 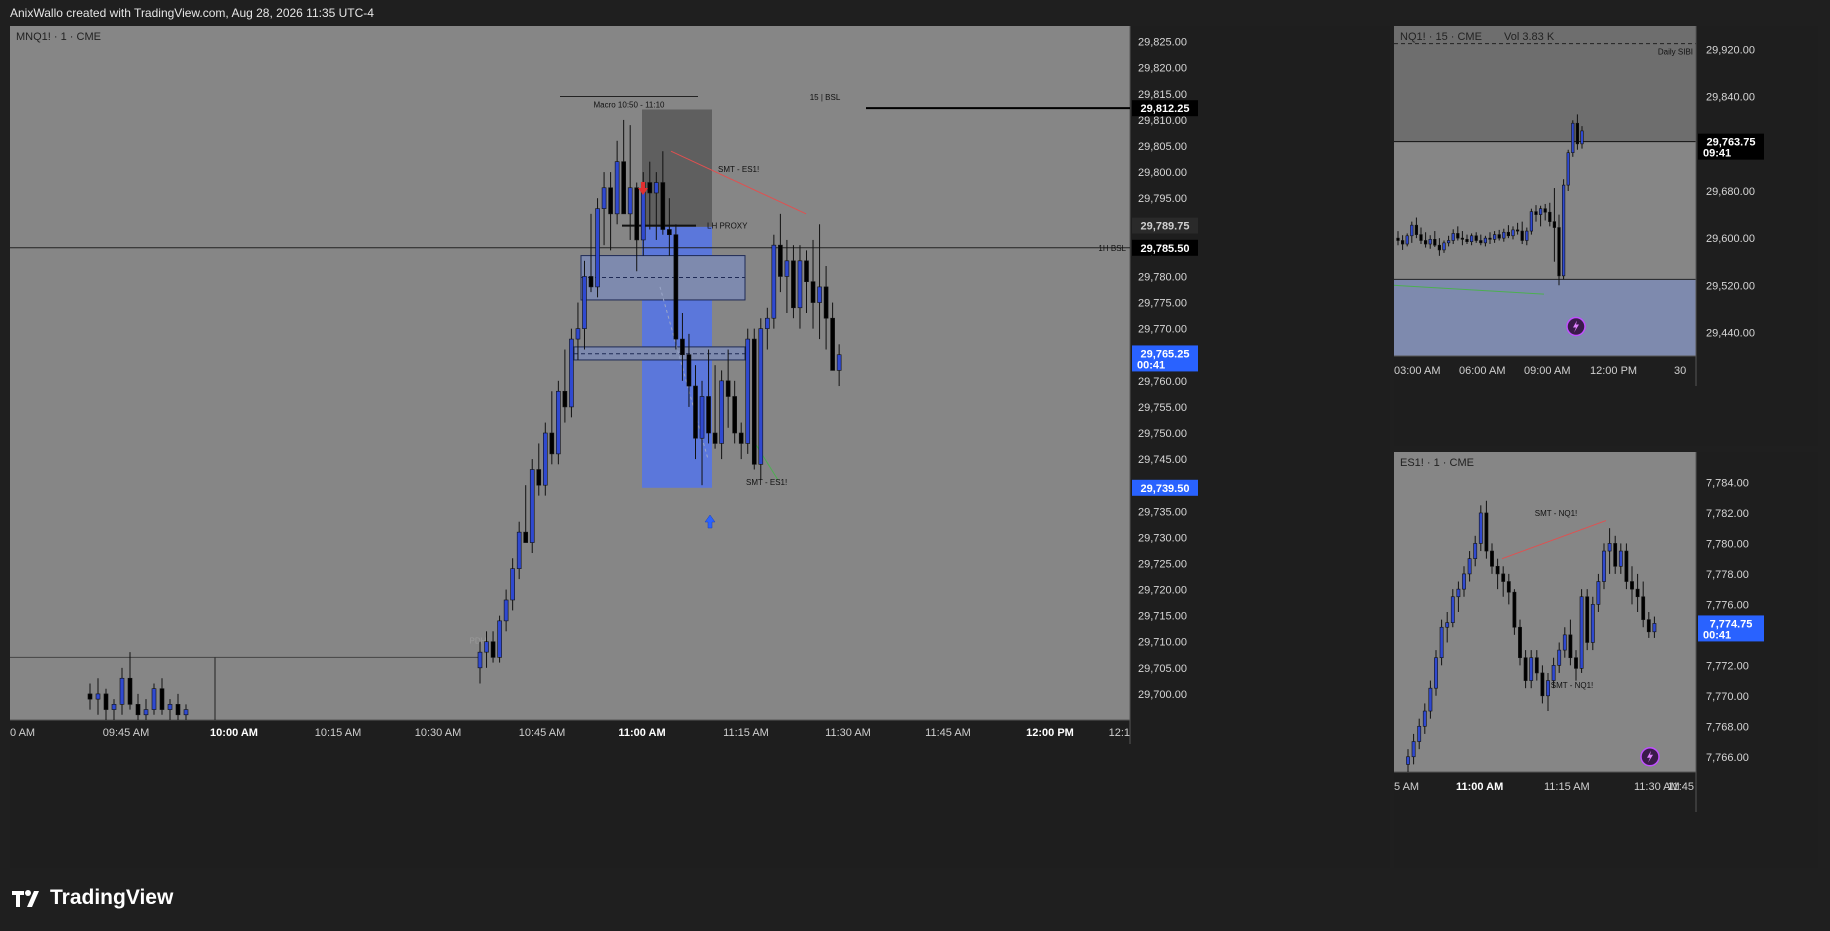 What do you see at coordinates (1727, 727) in the screenshot?
I see `es-y-tick: 7,768.00` at bounding box center [1727, 727].